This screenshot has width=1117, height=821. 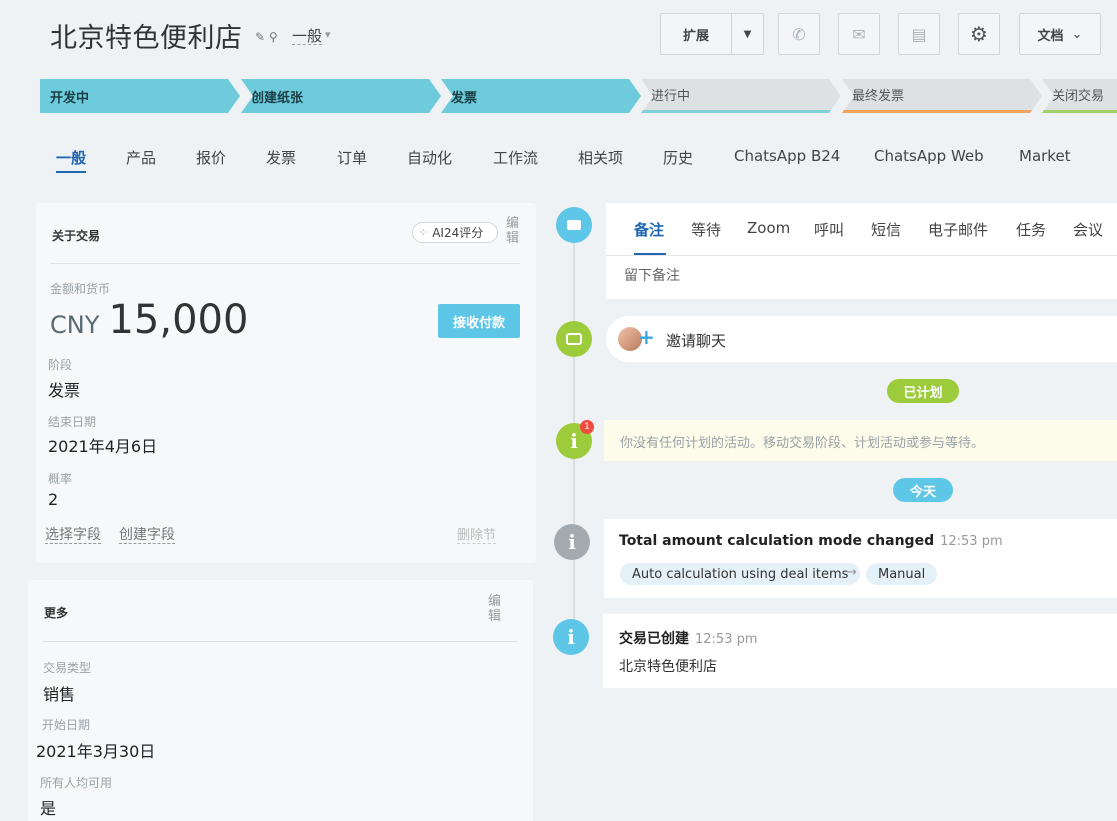 I want to click on stage-item: 关闭交易, so click(x=1079, y=96).